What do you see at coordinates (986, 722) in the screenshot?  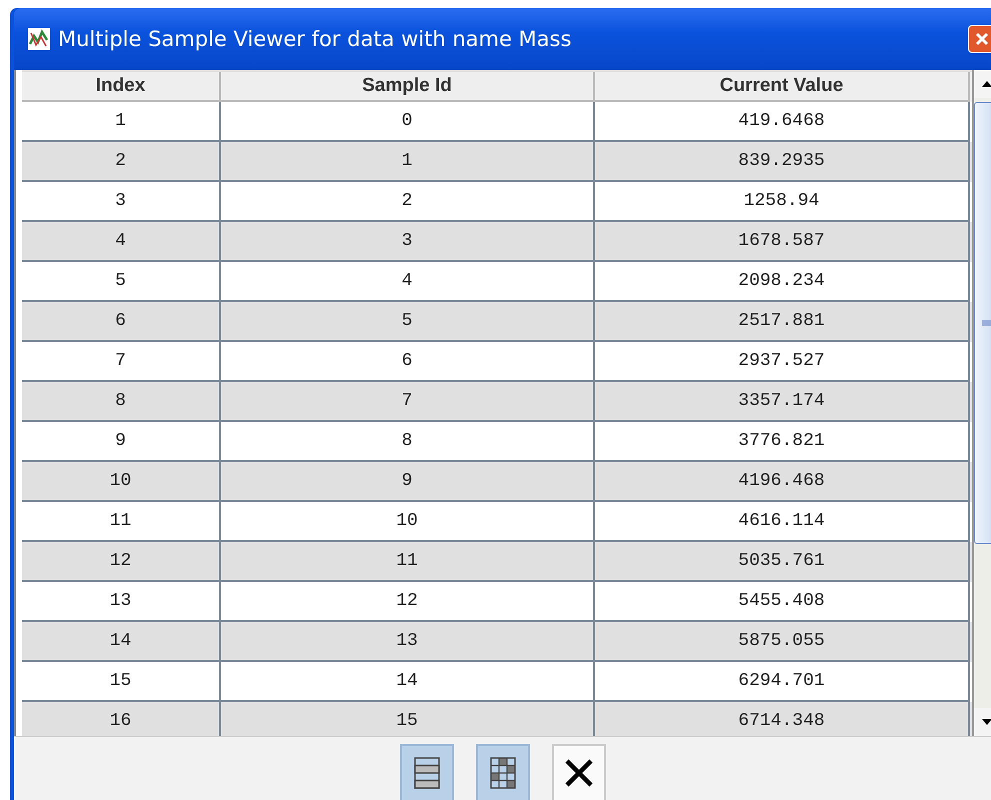 I see `down-arrow-icon` at bounding box center [986, 722].